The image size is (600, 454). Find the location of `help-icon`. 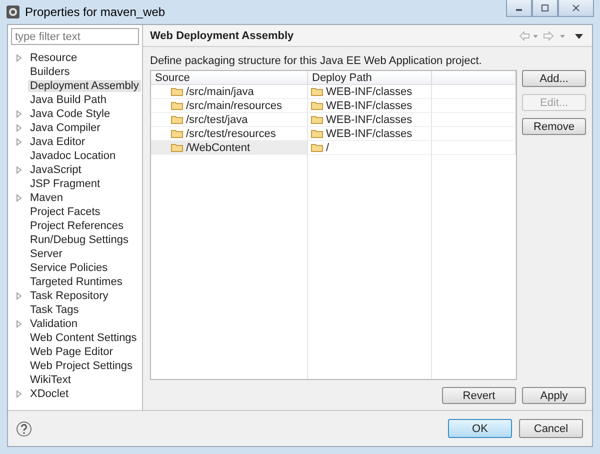

help-icon is located at coordinates (24, 428).